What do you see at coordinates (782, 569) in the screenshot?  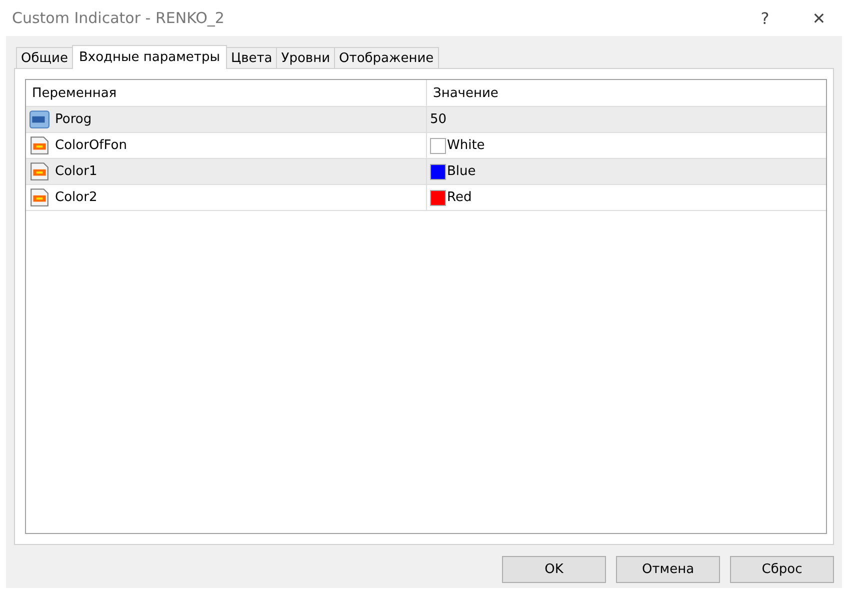 I see `dialog-button: Сброс` at bounding box center [782, 569].